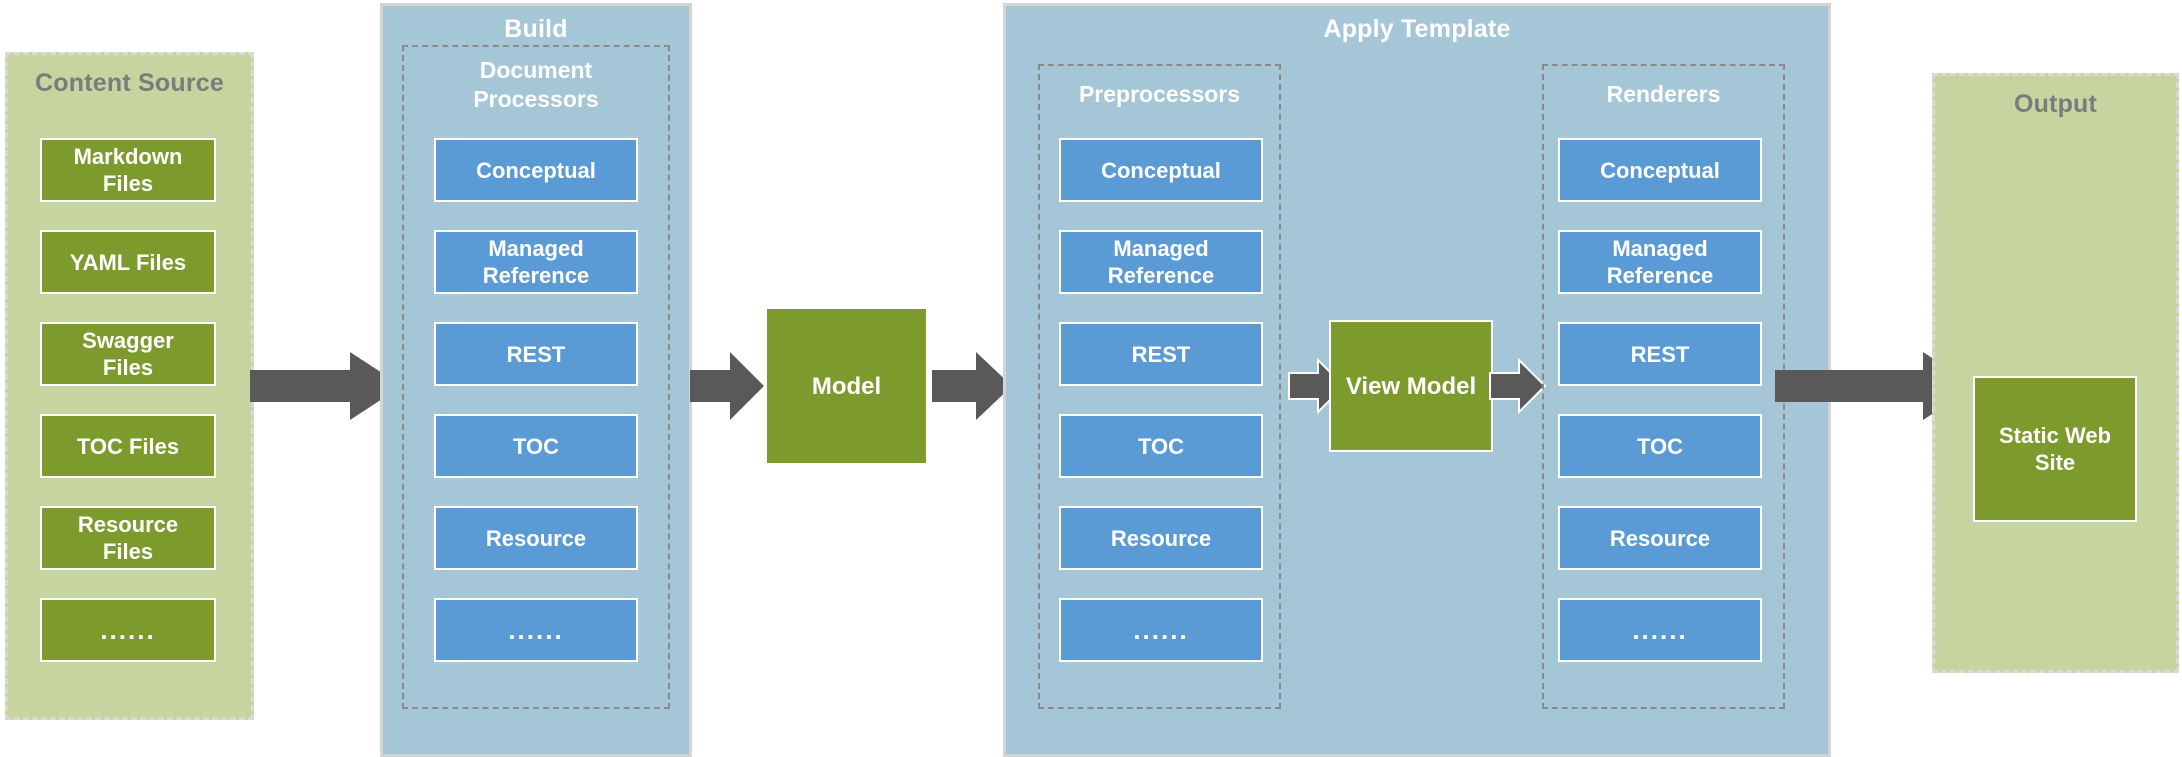 Image resolution: width=2182 pixels, height=757 pixels. Describe the element at coordinates (536, 262) in the screenshot. I see `box-build-managed-reference: Managed Reference` at that location.